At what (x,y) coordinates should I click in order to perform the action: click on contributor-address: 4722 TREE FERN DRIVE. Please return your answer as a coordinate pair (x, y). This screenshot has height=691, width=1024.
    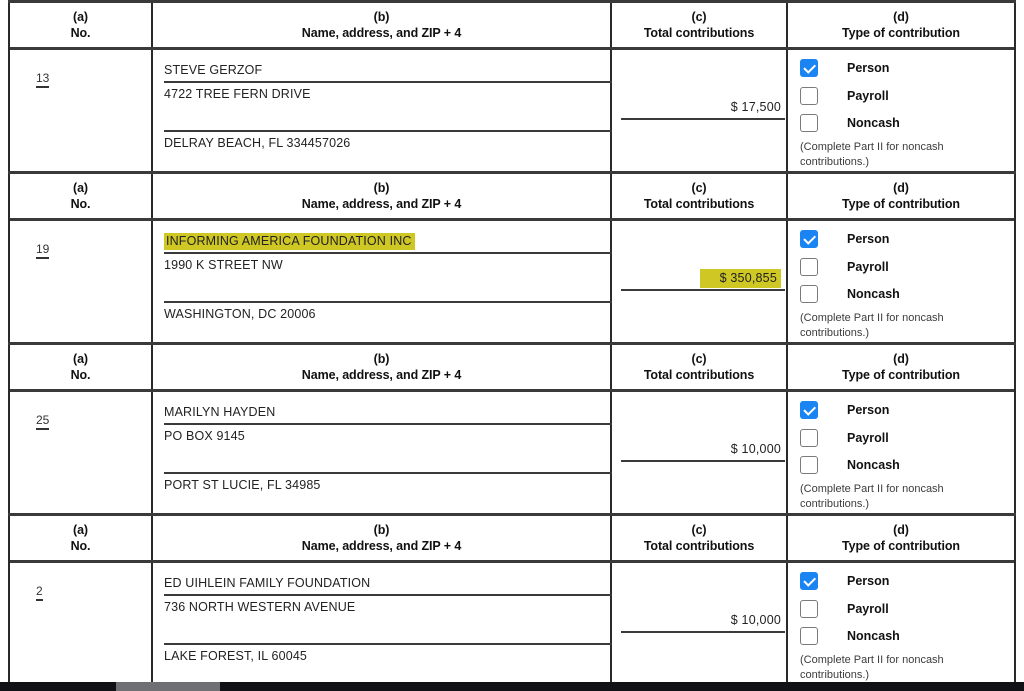
    Looking at the image, I should click on (237, 94).